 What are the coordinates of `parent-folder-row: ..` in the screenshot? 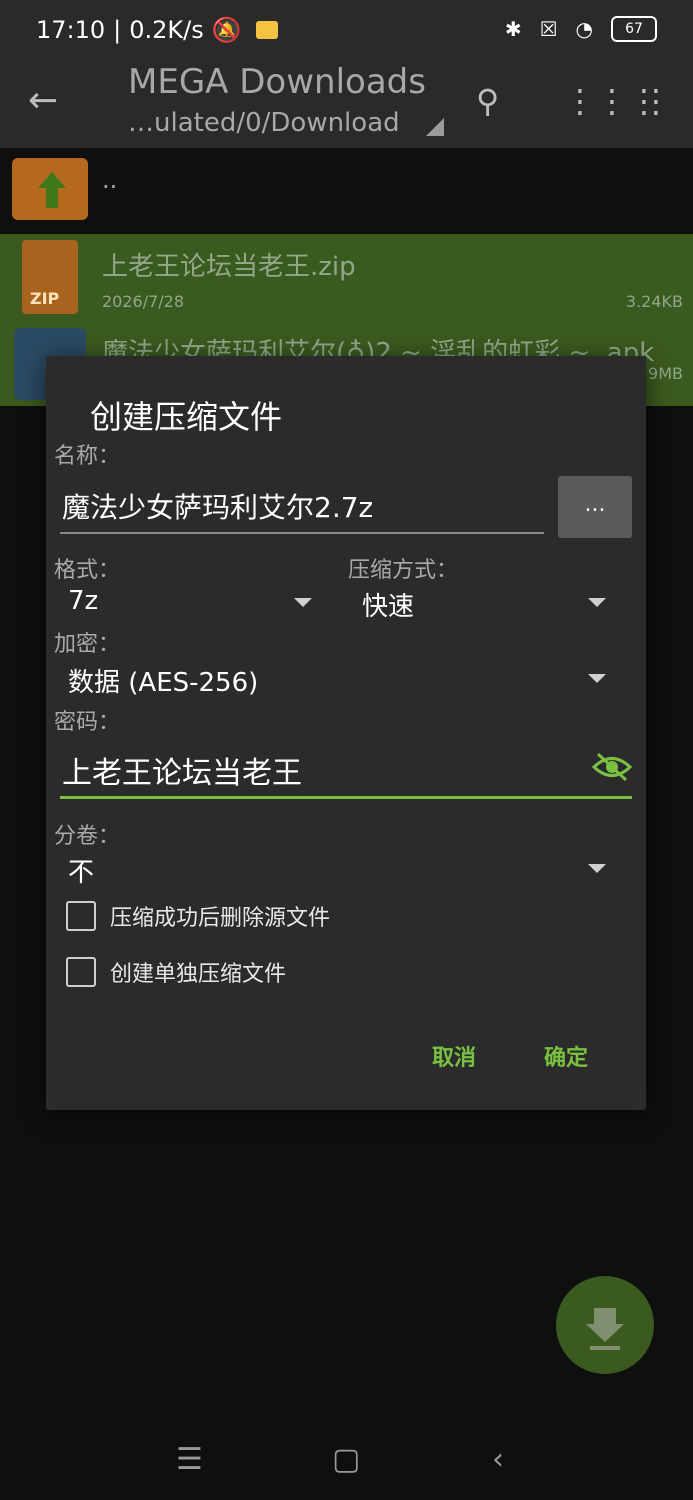 It's located at (346, 191).